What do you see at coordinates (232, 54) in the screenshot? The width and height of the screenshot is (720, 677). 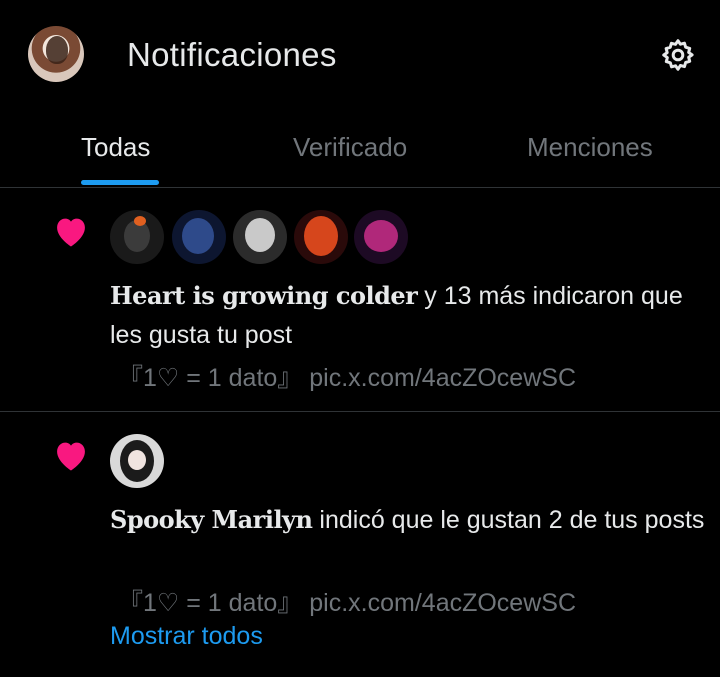 I see `page-title: Notificaciones` at bounding box center [232, 54].